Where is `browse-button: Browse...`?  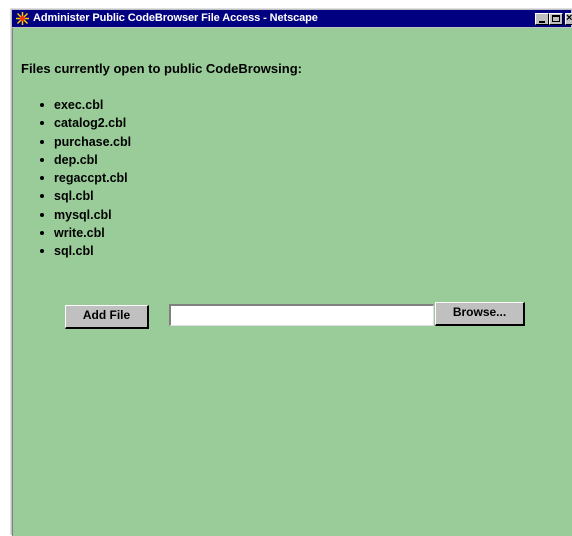
browse-button: Browse... is located at coordinates (480, 314).